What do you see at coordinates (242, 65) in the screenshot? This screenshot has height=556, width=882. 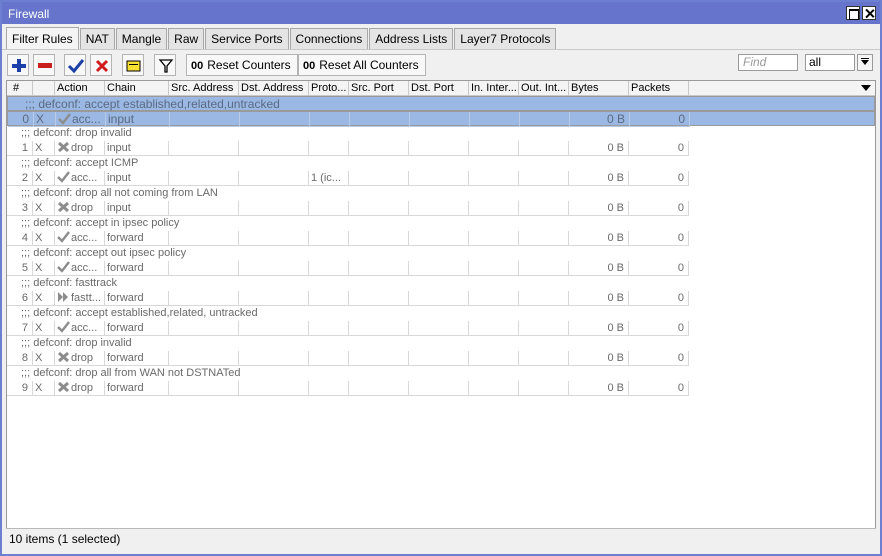 I see `reset-counters-button: 00 Reset Counters` at bounding box center [242, 65].